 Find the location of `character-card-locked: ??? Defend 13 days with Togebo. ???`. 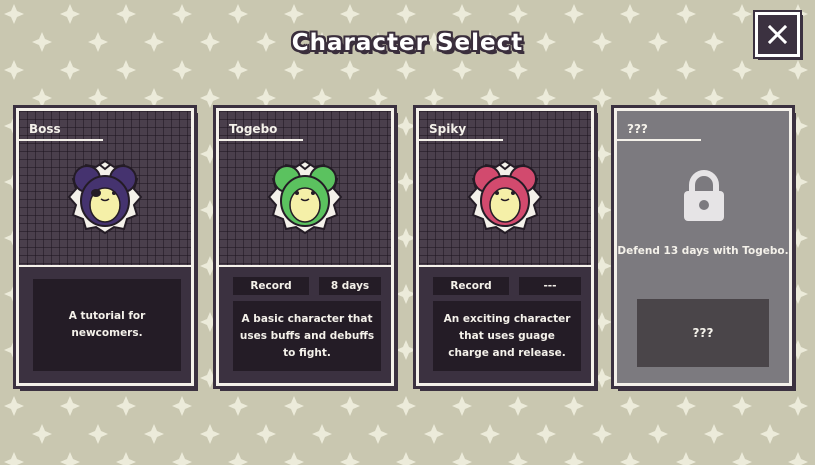

character-card-locked: ??? Defend 13 days with Togebo. ??? is located at coordinates (703, 247).